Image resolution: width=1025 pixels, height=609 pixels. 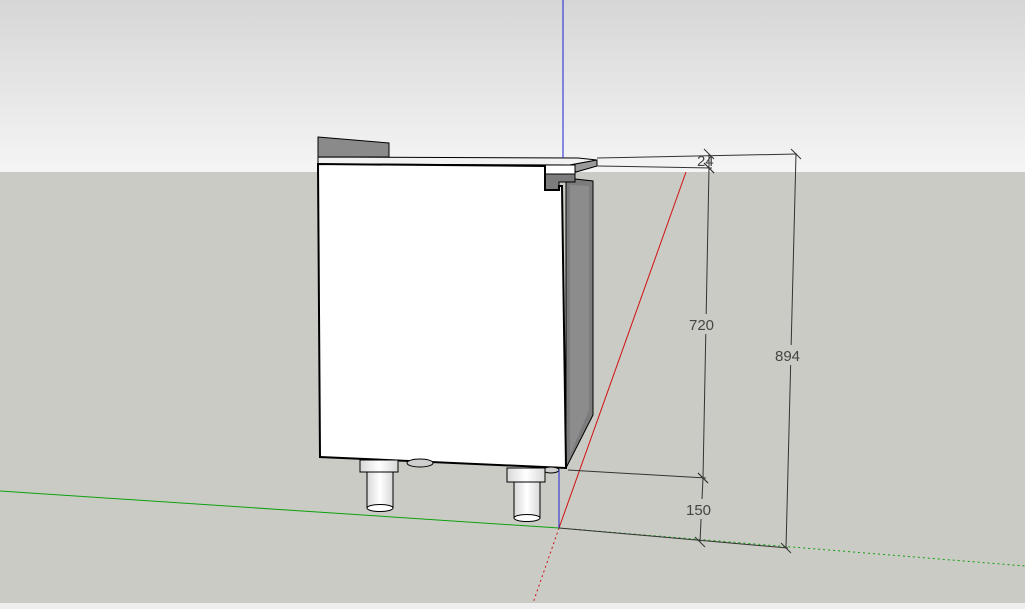 I want to click on dimension-894-label: 894, so click(x=787, y=356).